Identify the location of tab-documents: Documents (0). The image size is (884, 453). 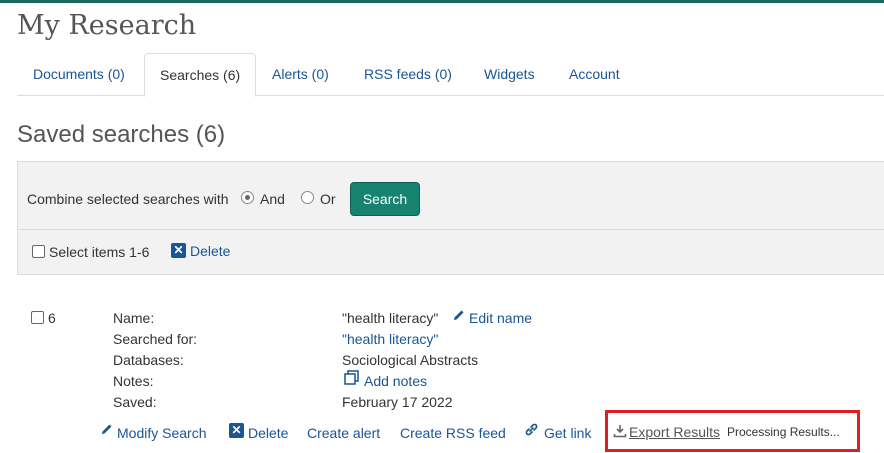
(79, 74).